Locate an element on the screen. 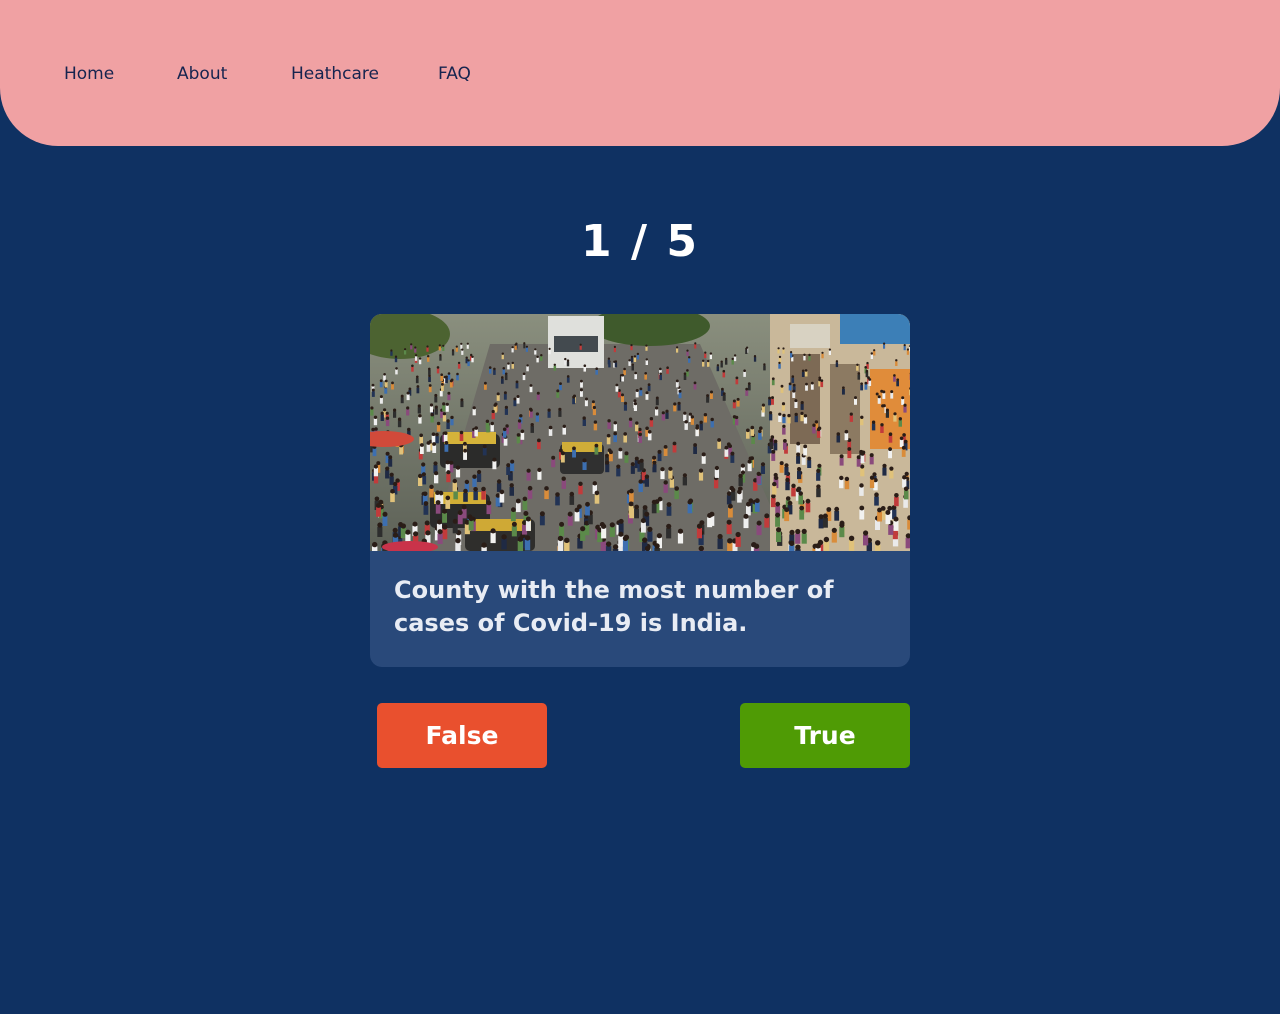 Image resolution: width=1280 pixels, height=1014 pixels. navbar: Home About Heathcare FAQ is located at coordinates (640, 73).